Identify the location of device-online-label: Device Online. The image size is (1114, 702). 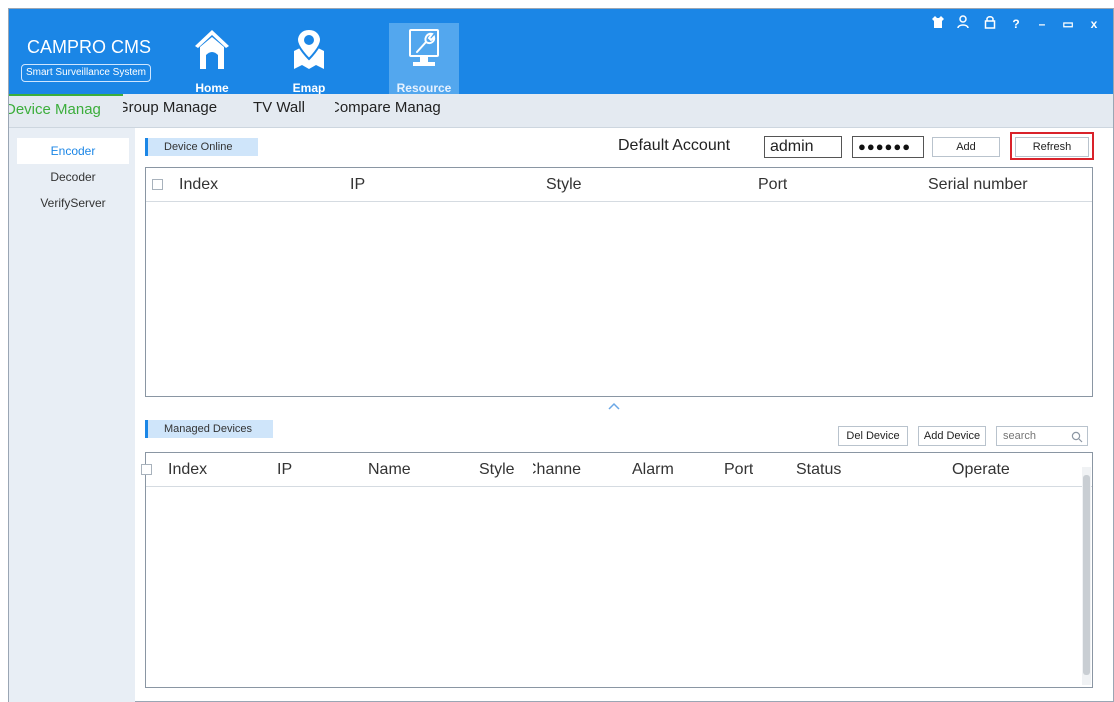
(201, 147).